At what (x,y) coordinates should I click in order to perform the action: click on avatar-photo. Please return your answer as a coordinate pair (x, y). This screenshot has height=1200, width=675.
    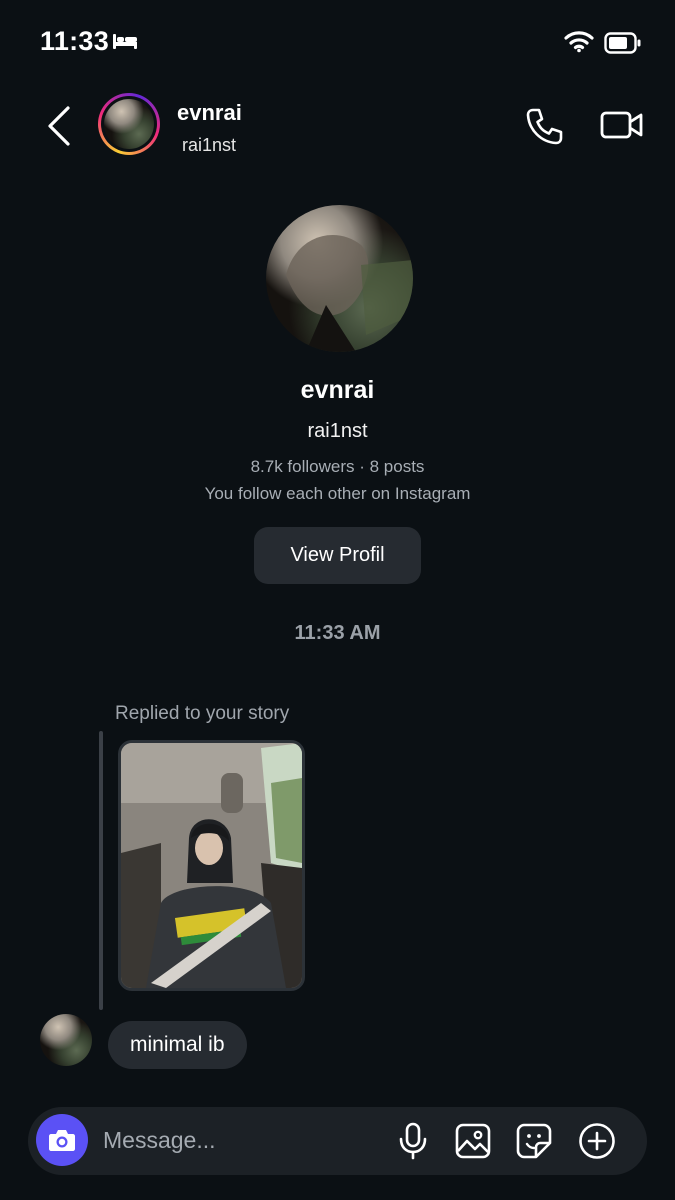
    Looking at the image, I should click on (129, 124).